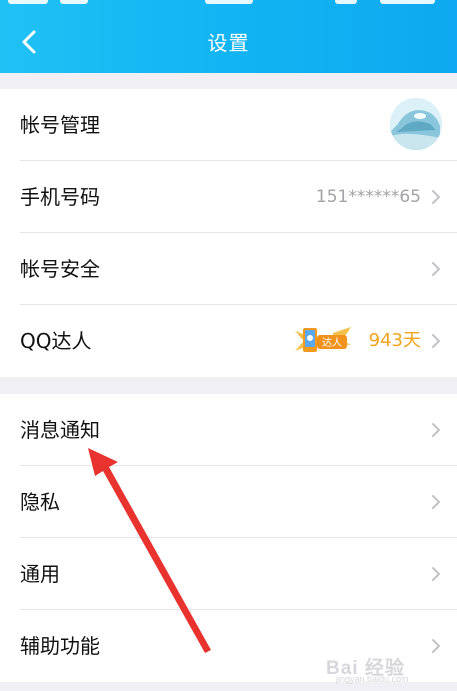 This screenshot has width=457, height=691. I want to click on row-qq-daren: QQ达人 达人 943天, so click(228, 341).